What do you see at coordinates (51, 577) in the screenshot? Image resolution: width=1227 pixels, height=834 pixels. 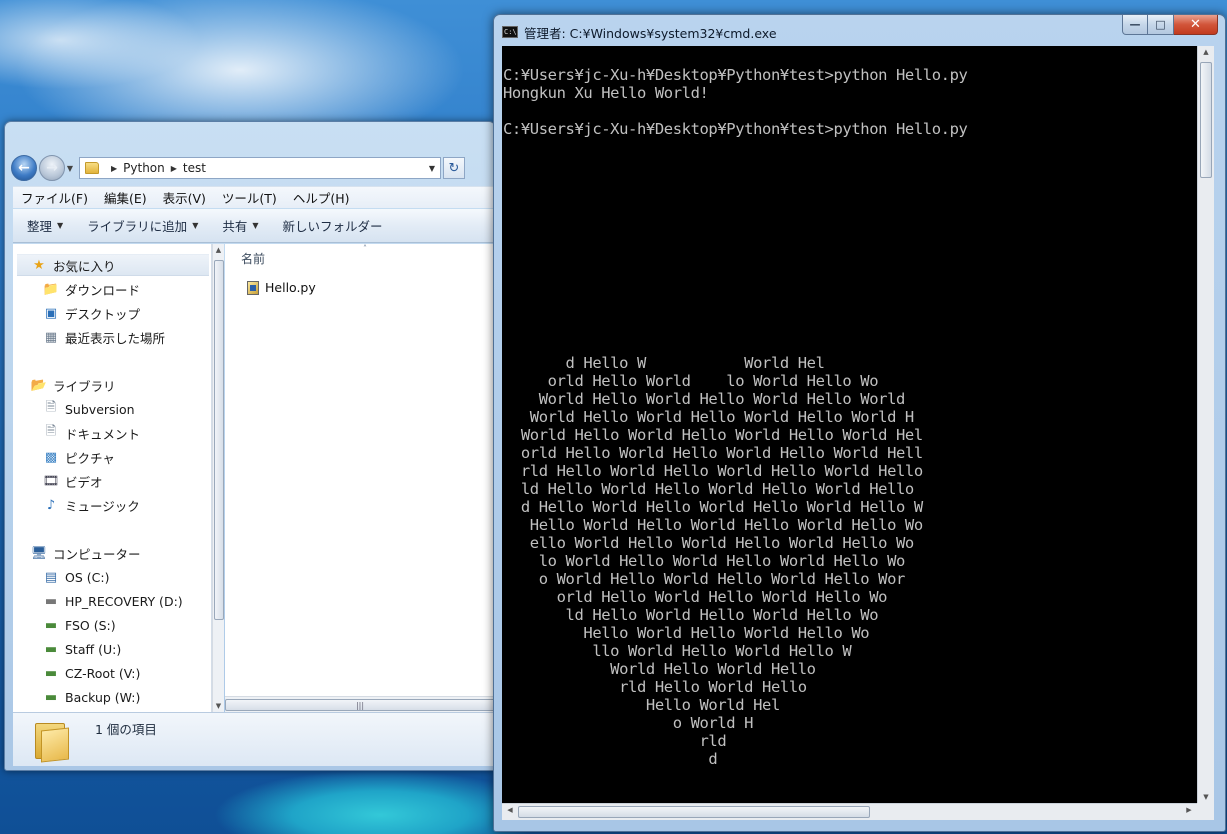 I see `os-drive-icon: ▤` at bounding box center [51, 577].